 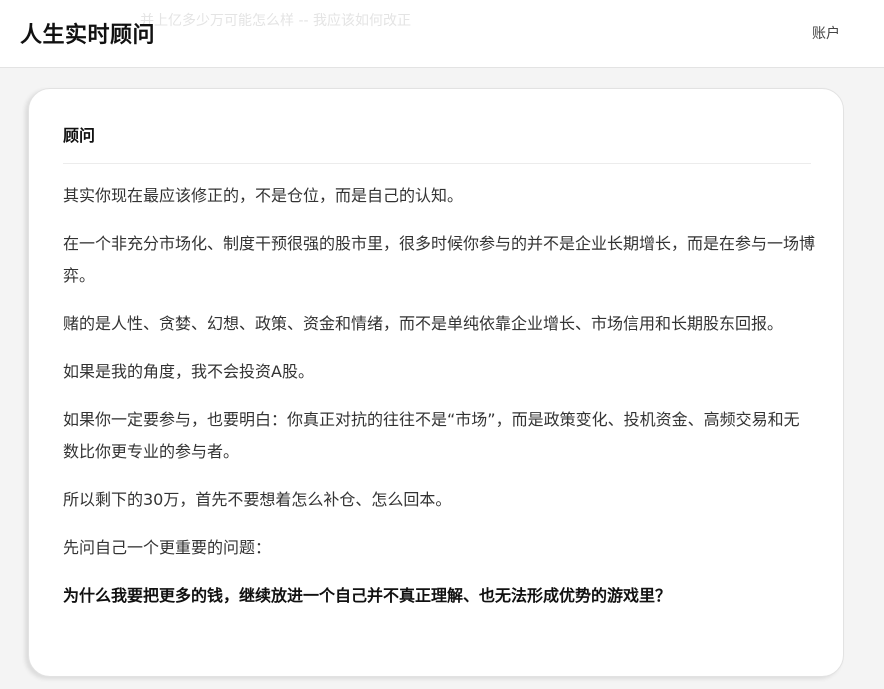 I want to click on top-bar: 并上亿多少万可能怎么样 -- 我应该如何改正 人生实时顾问 账户, so click(x=442, y=34).